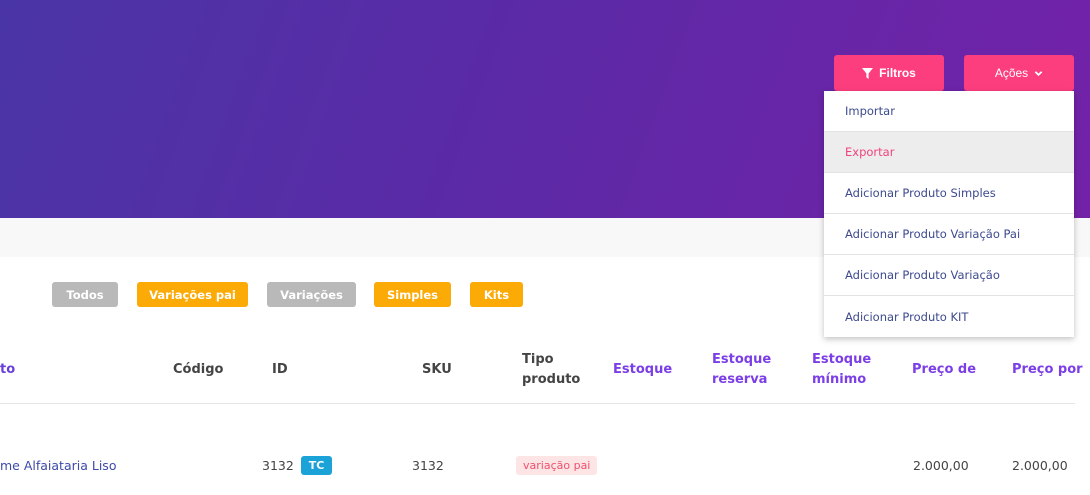 Image resolution: width=1090 pixels, height=495 pixels. What do you see at coordinates (944, 370) in the screenshot?
I see `column-header-preco-de: Preço de` at bounding box center [944, 370].